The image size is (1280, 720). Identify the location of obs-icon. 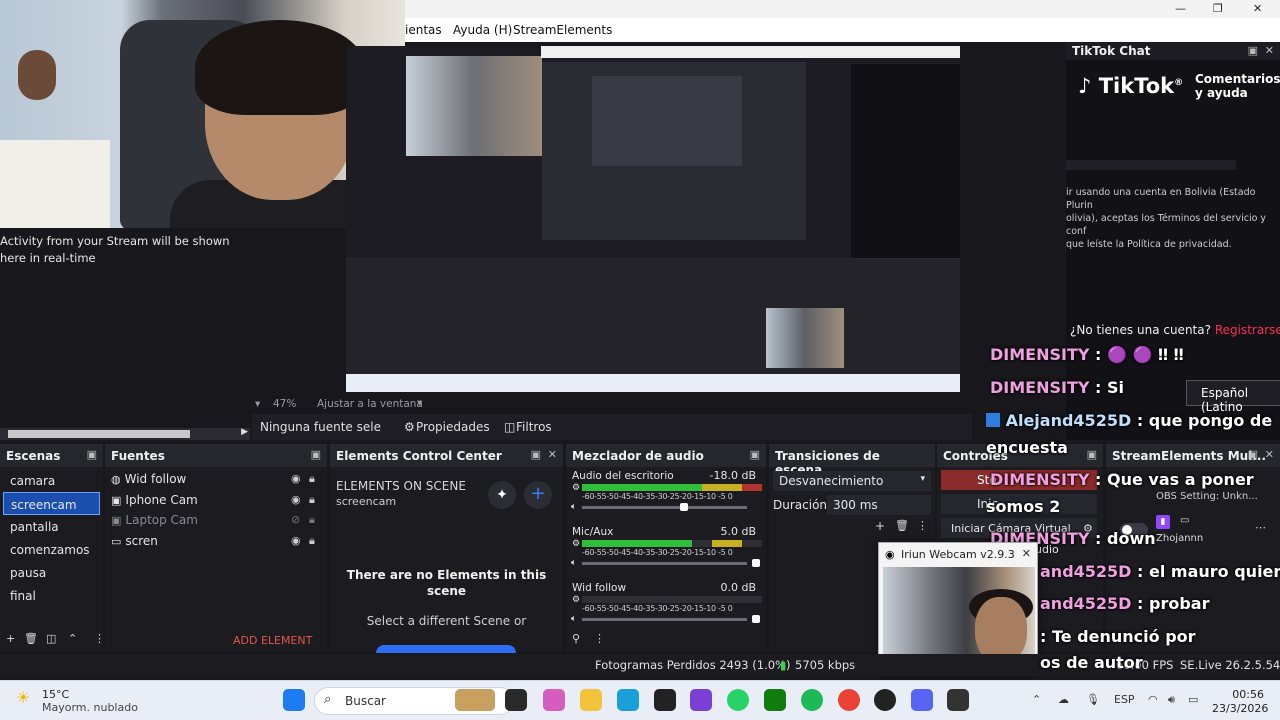
(885, 700).